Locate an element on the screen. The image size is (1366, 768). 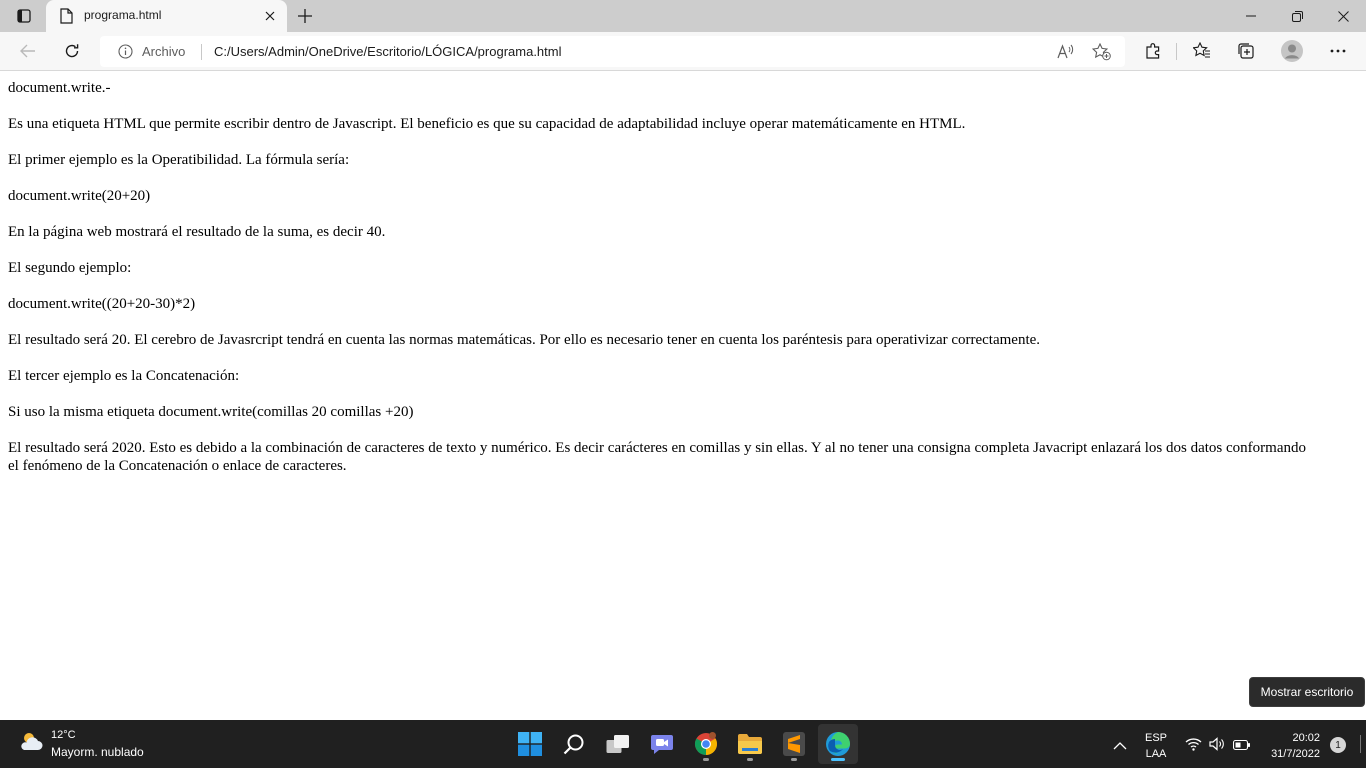
window-close-button is located at coordinates (1343, 16).